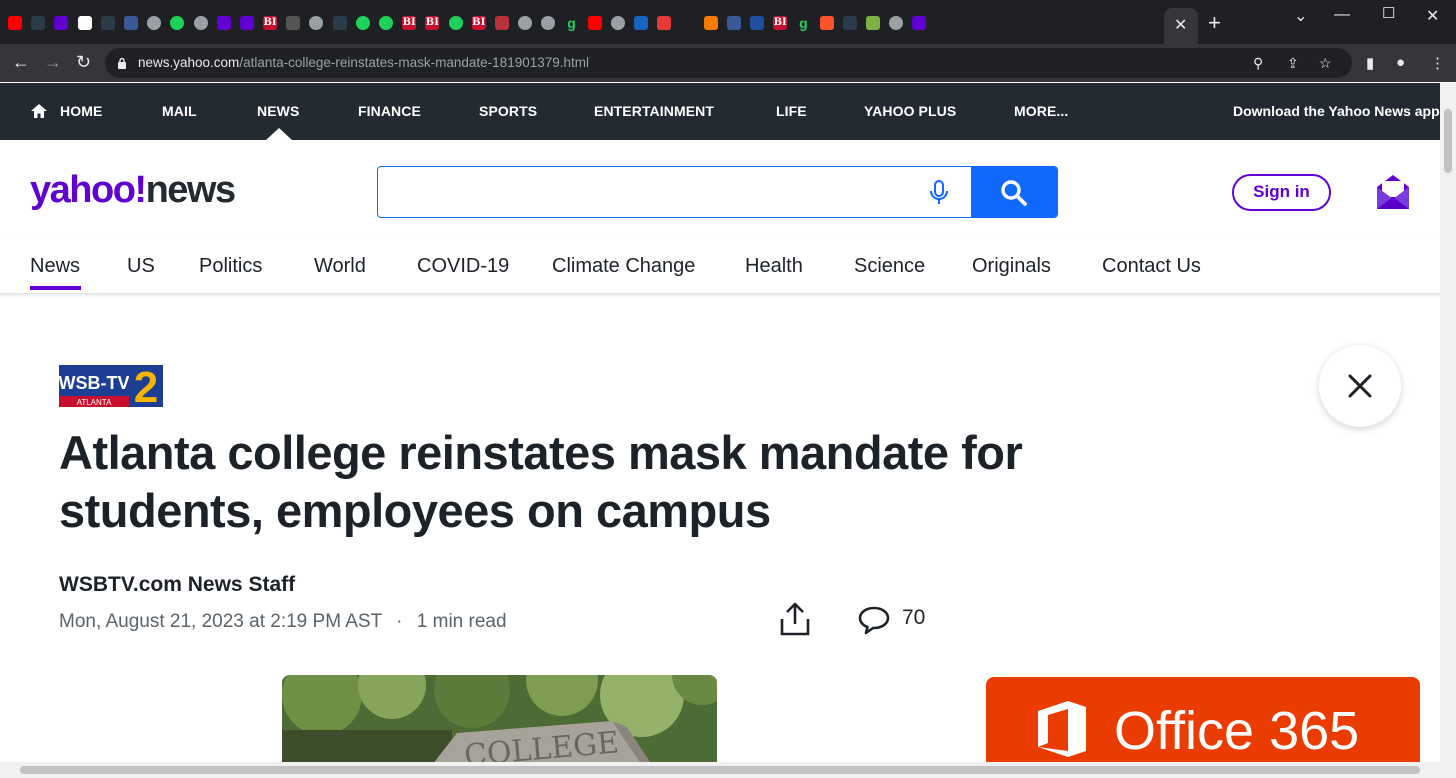 Image resolution: width=1456 pixels, height=778 pixels. I want to click on topnav-entertainment: ENTERTAINMENT, so click(654, 111).